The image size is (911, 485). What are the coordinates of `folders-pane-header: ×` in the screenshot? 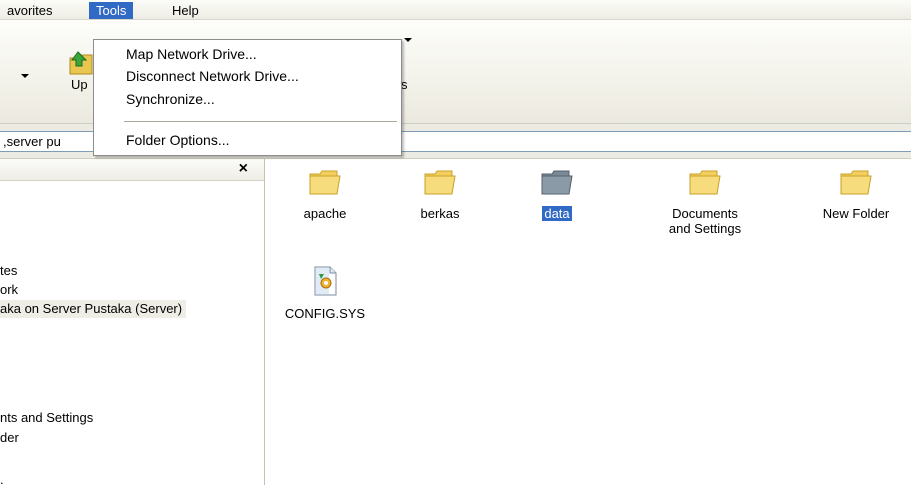 It's located at (132, 170).